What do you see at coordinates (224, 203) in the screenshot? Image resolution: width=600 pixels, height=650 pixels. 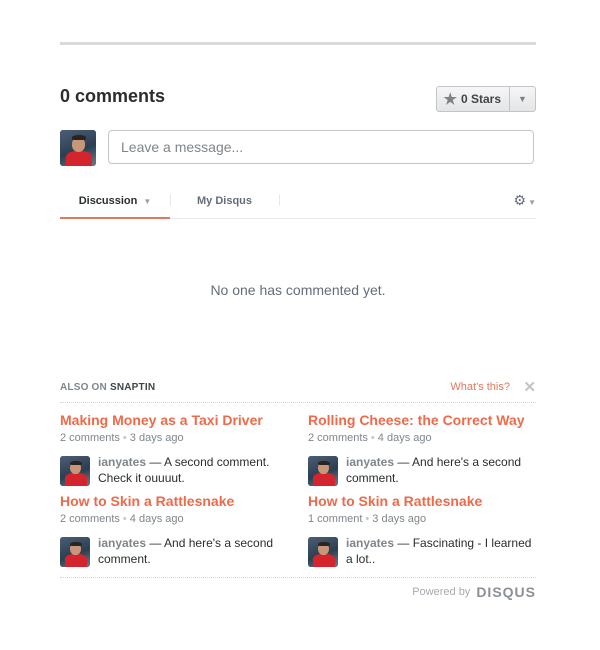 I see `tab-my-disqus: My Disqus` at bounding box center [224, 203].